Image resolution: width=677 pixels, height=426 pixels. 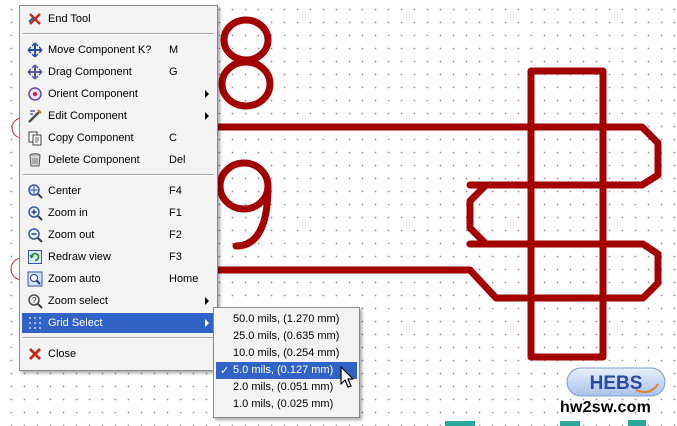 What do you see at coordinates (177, 160) in the screenshot?
I see `menu-item-shortcut: Del` at bounding box center [177, 160].